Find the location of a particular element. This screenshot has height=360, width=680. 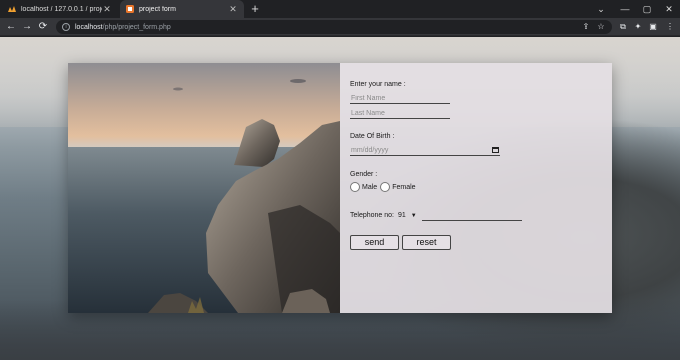

new-tab-button: + is located at coordinates (255, 9).